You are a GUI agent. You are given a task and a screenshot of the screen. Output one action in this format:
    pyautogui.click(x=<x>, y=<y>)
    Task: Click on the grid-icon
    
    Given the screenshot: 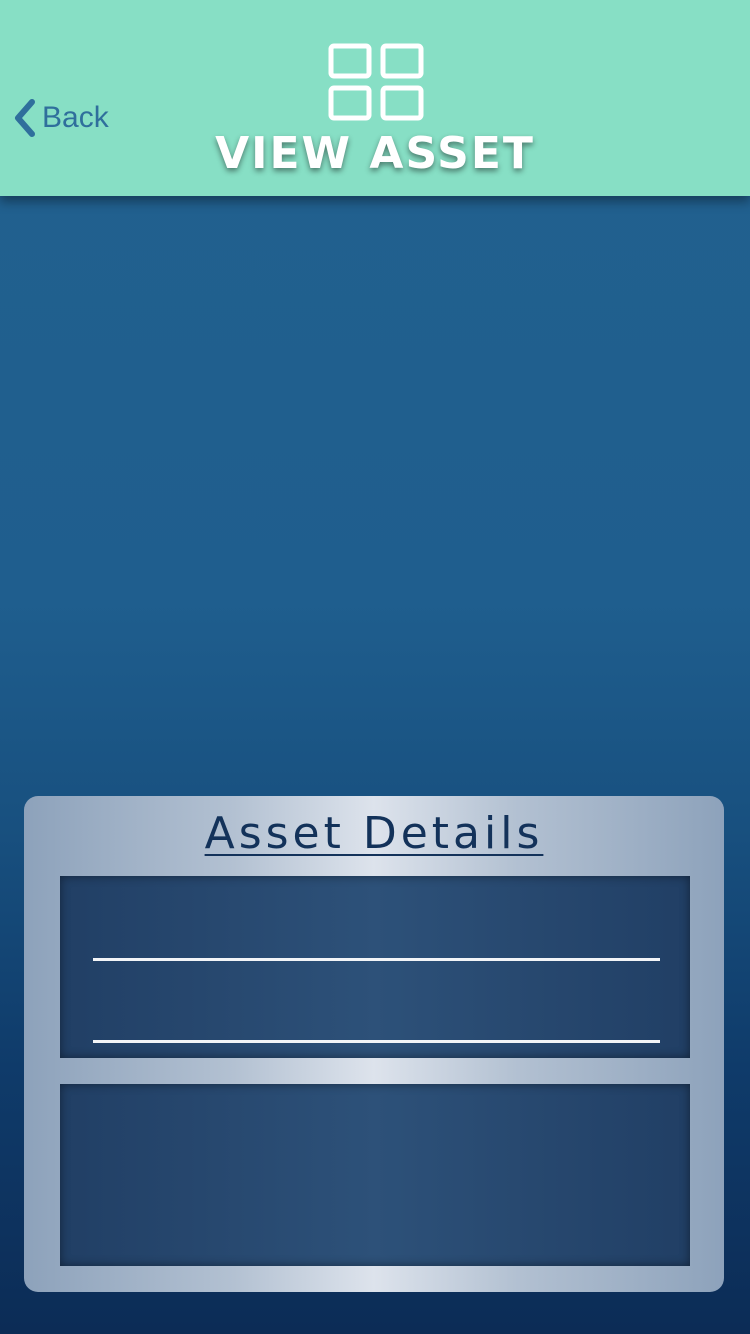 What is the action you would take?
    pyautogui.click(x=376, y=82)
    